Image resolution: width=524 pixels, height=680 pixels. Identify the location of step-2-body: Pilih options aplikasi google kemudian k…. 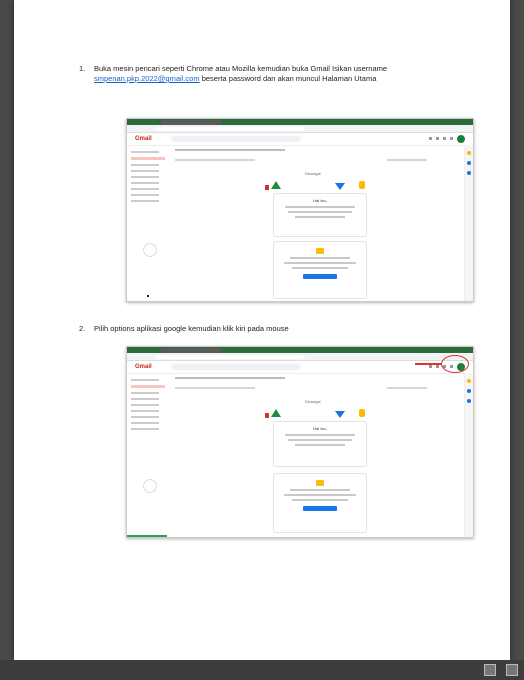
(191, 328).